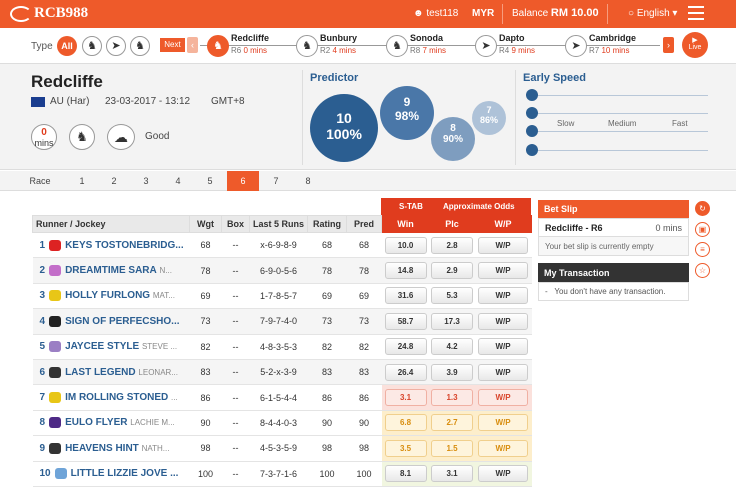  I want to click on plc-odds-button: 2.7, so click(452, 423).